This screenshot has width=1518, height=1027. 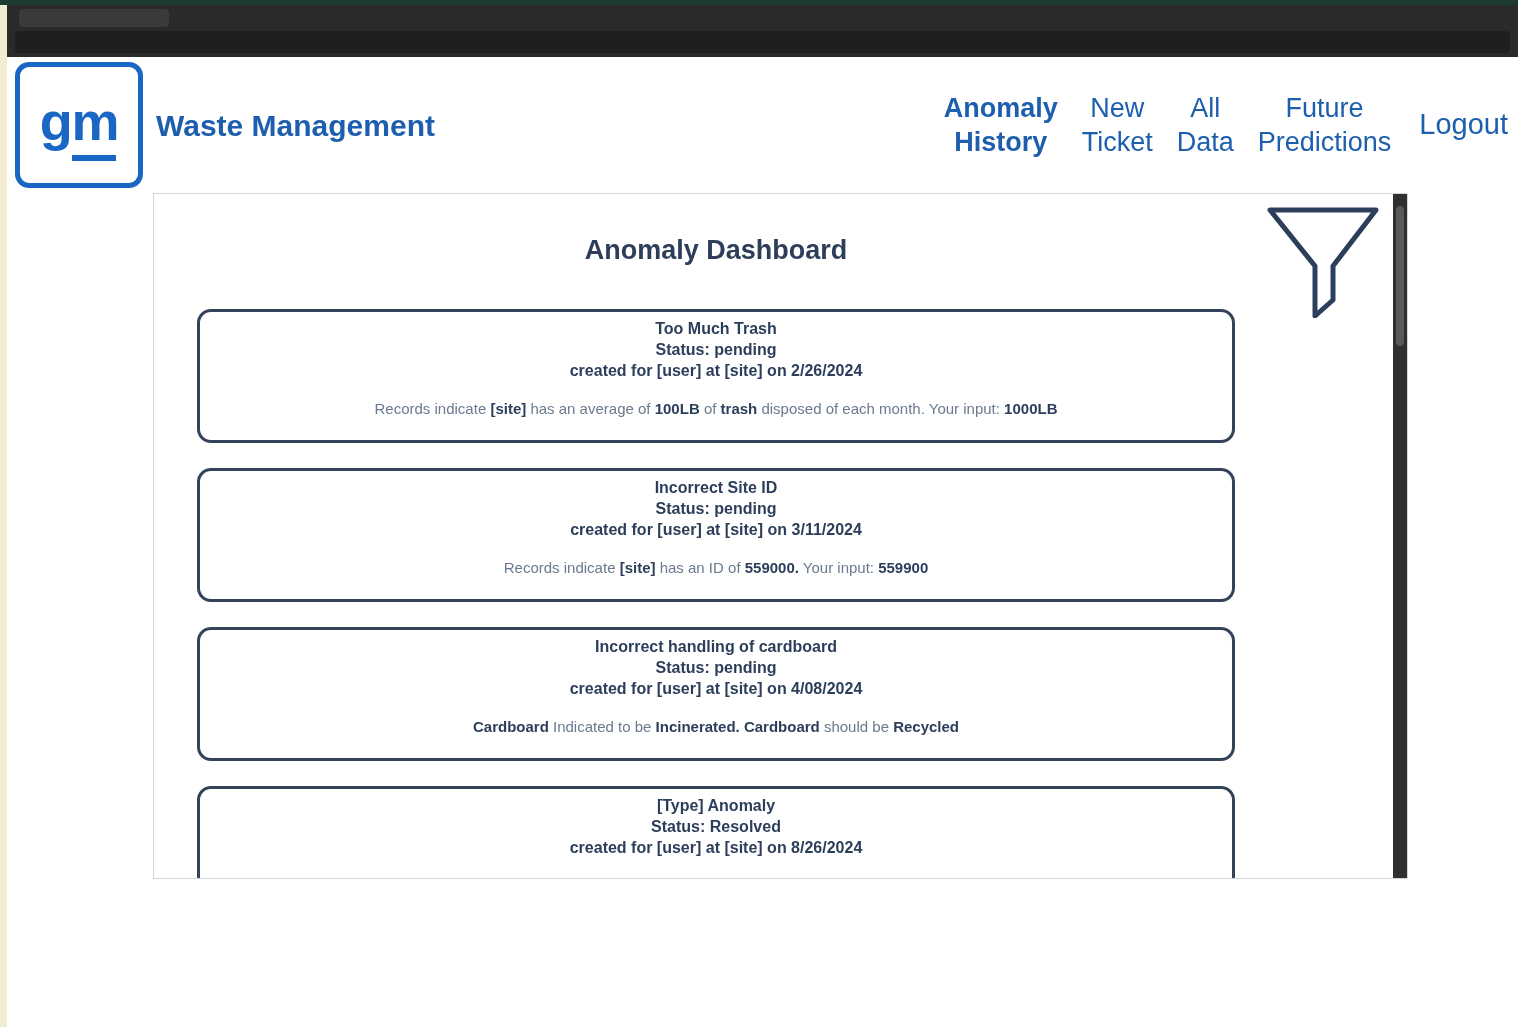 What do you see at coordinates (716, 567) in the screenshot?
I see `card-message: Records indicate [site] has an ID of 559000. Your input: 559900` at bounding box center [716, 567].